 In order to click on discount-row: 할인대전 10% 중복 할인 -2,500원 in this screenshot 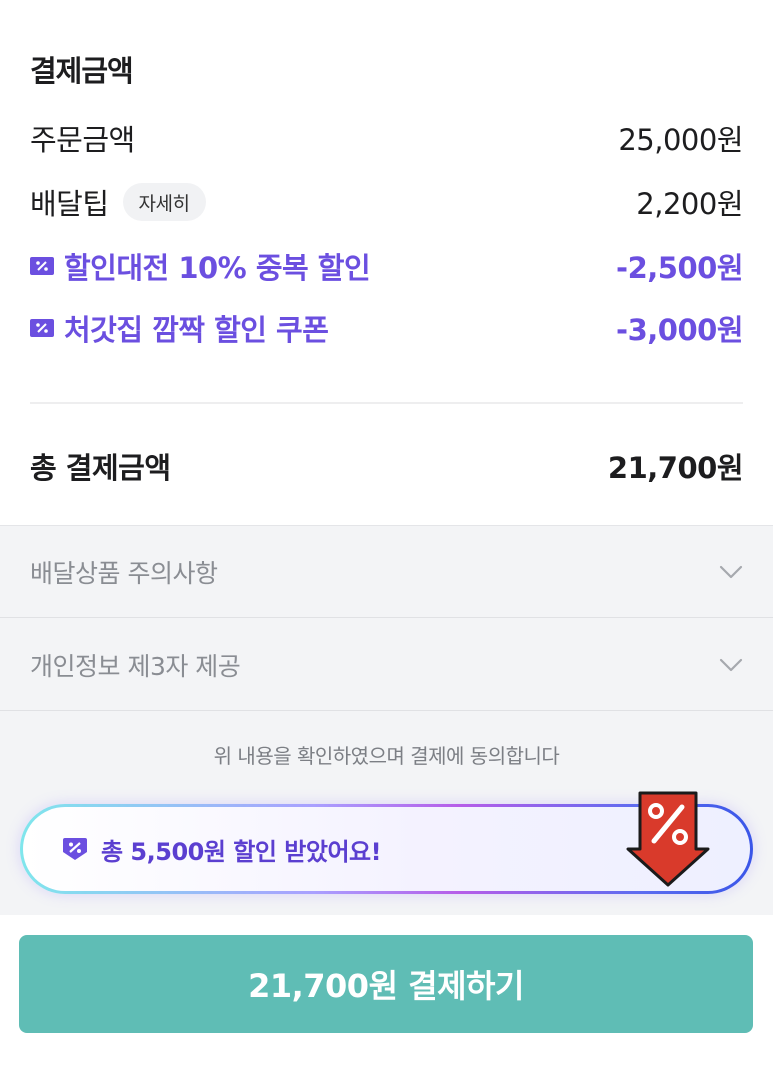, I will do `click(386, 266)`.